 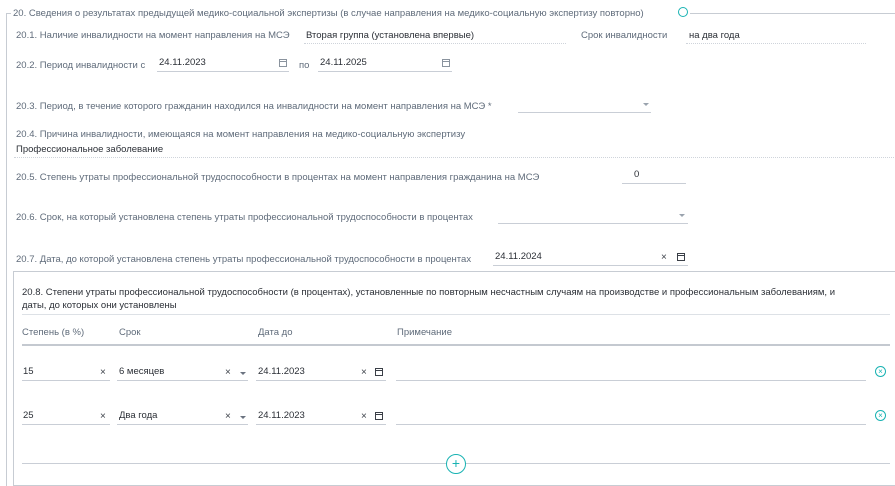 What do you see at coordinates (6, 249) in the screenshot?
I see `fieldset-border-left` at bounding box center [6, 249].